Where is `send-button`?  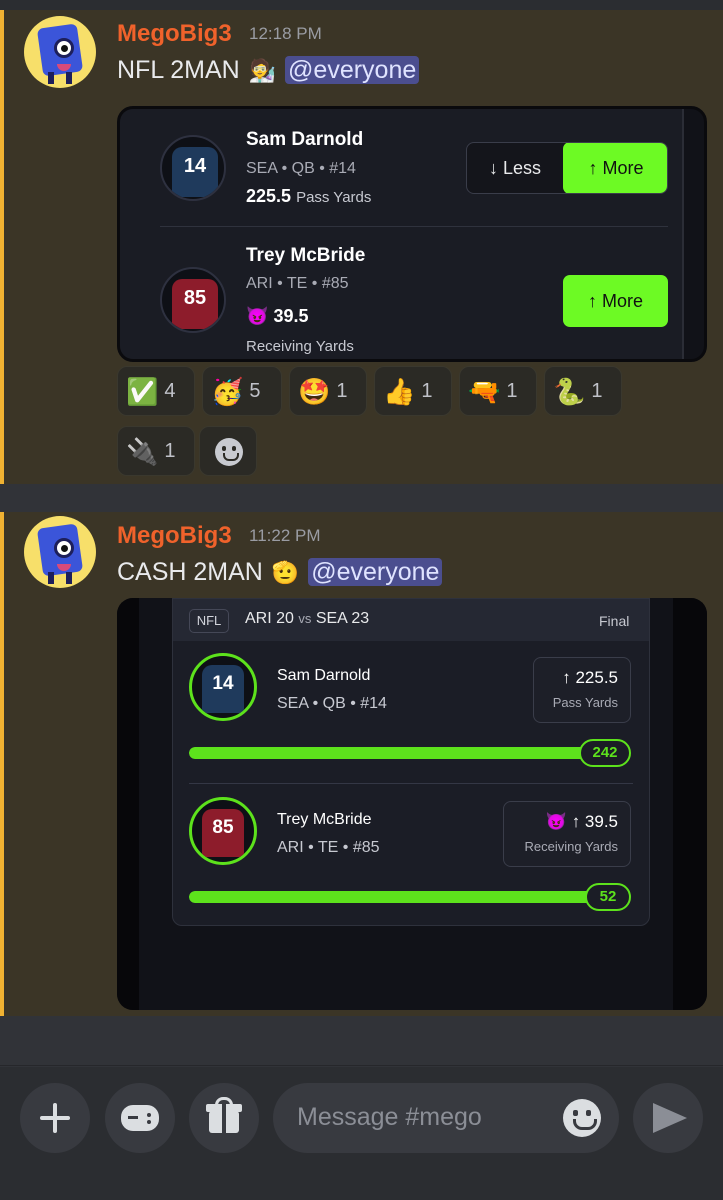
send-button is located at coordinates (668, 1118).